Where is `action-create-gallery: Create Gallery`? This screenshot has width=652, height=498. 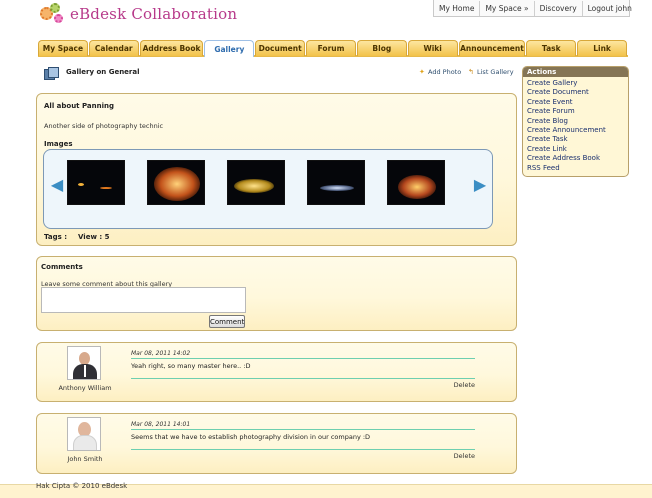 action-create-gallery: Create Gallery is located at coordinates (575, 83).